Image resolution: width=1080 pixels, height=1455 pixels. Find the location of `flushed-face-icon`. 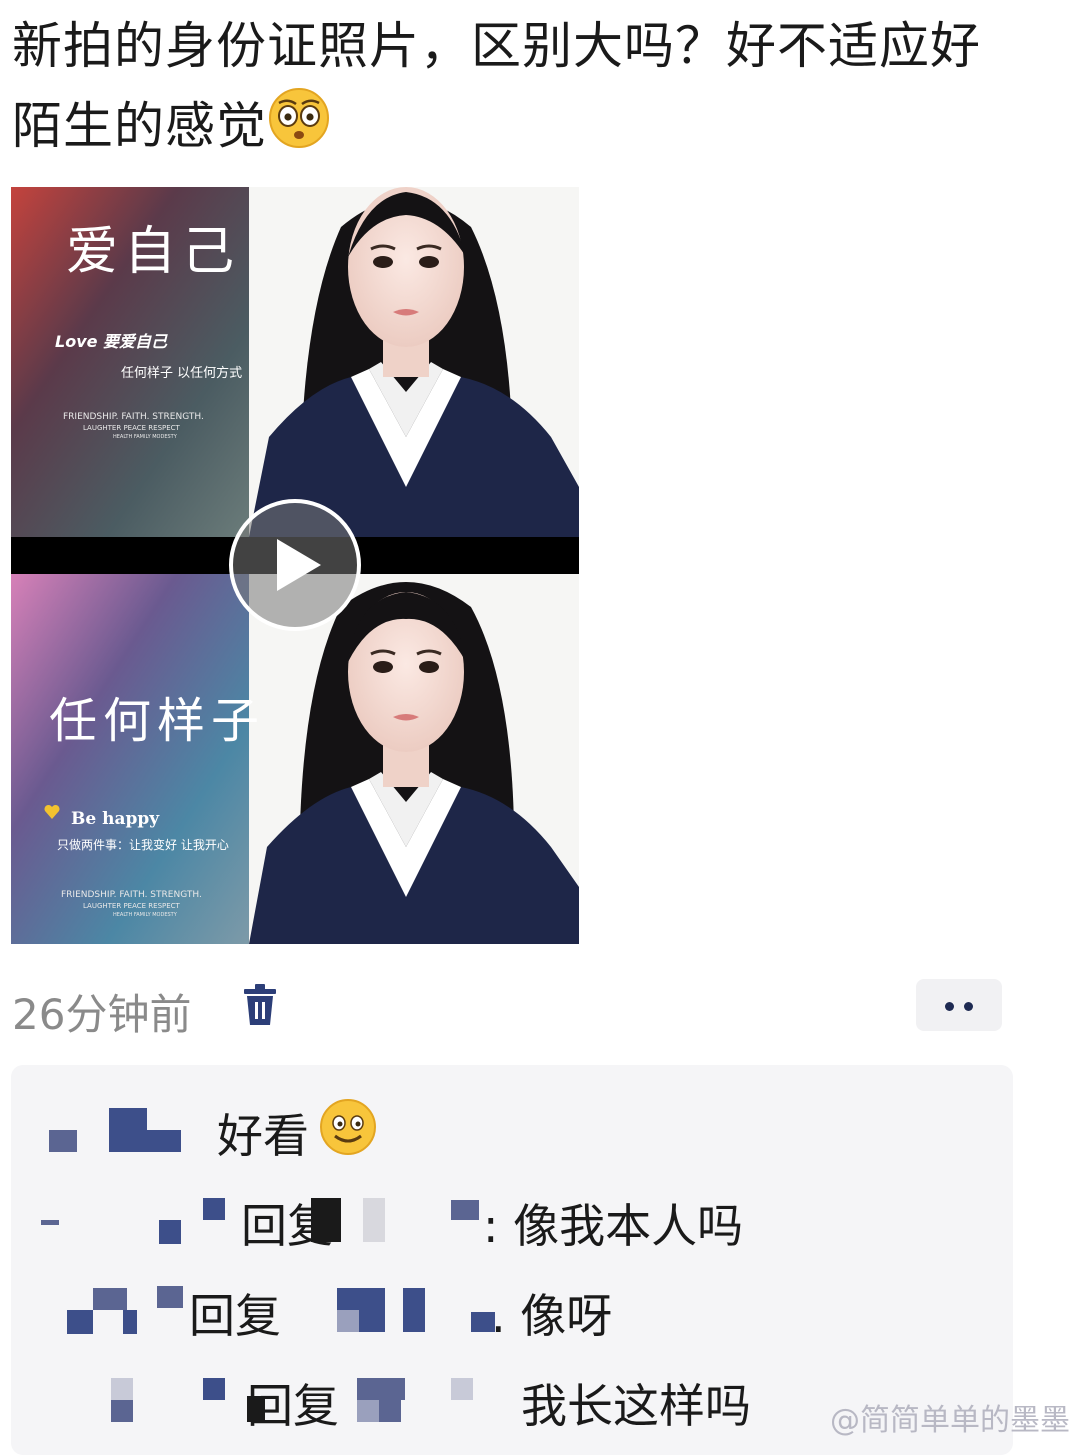

flushed-face-icon is located at coordinates (299, 129).